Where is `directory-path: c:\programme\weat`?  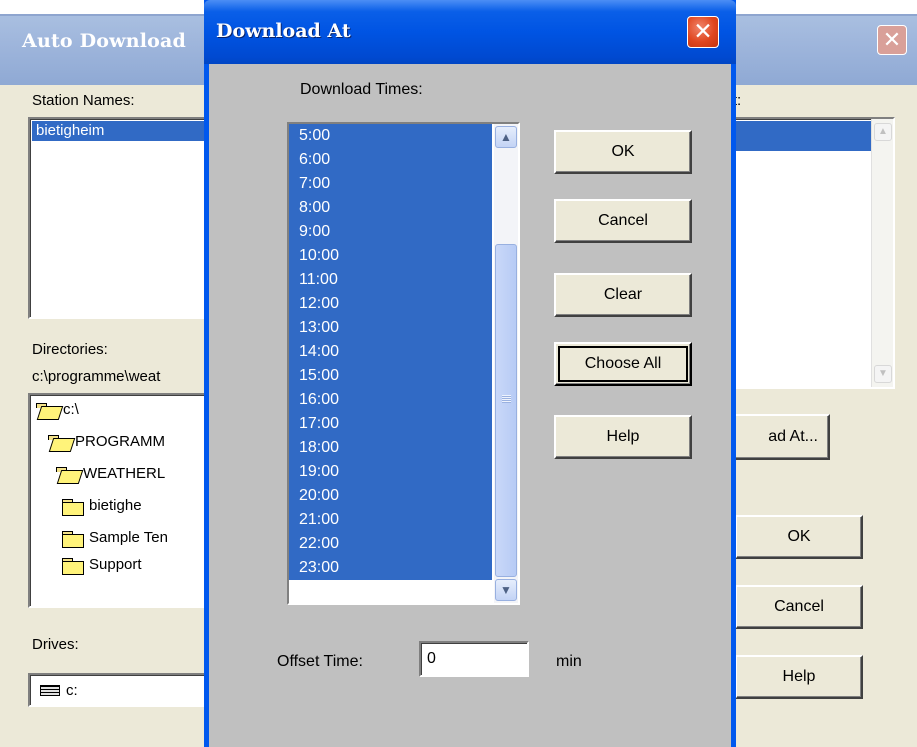 directory-path: c:\programme\weat is located at coordinates (96, 376).